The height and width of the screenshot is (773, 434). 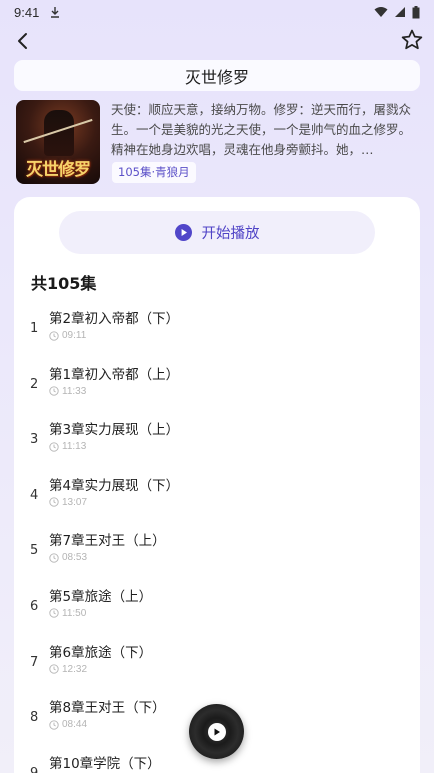 I want to click on top-bar, so click(x=217, y=41).